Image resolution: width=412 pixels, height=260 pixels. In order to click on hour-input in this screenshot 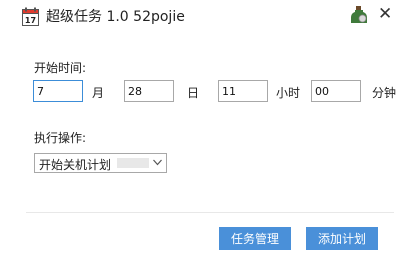, I will do `click(243, 91)`.